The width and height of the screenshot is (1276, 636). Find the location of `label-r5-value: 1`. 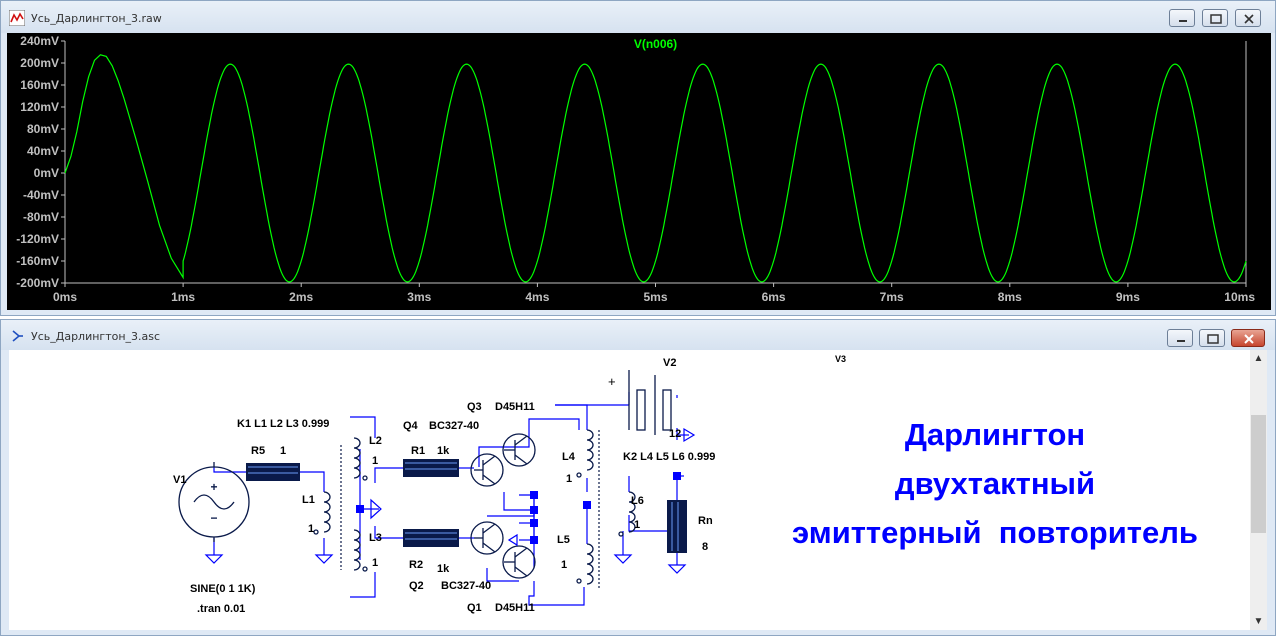

label-r5-value: 1 is located at coordinates (283, 451).